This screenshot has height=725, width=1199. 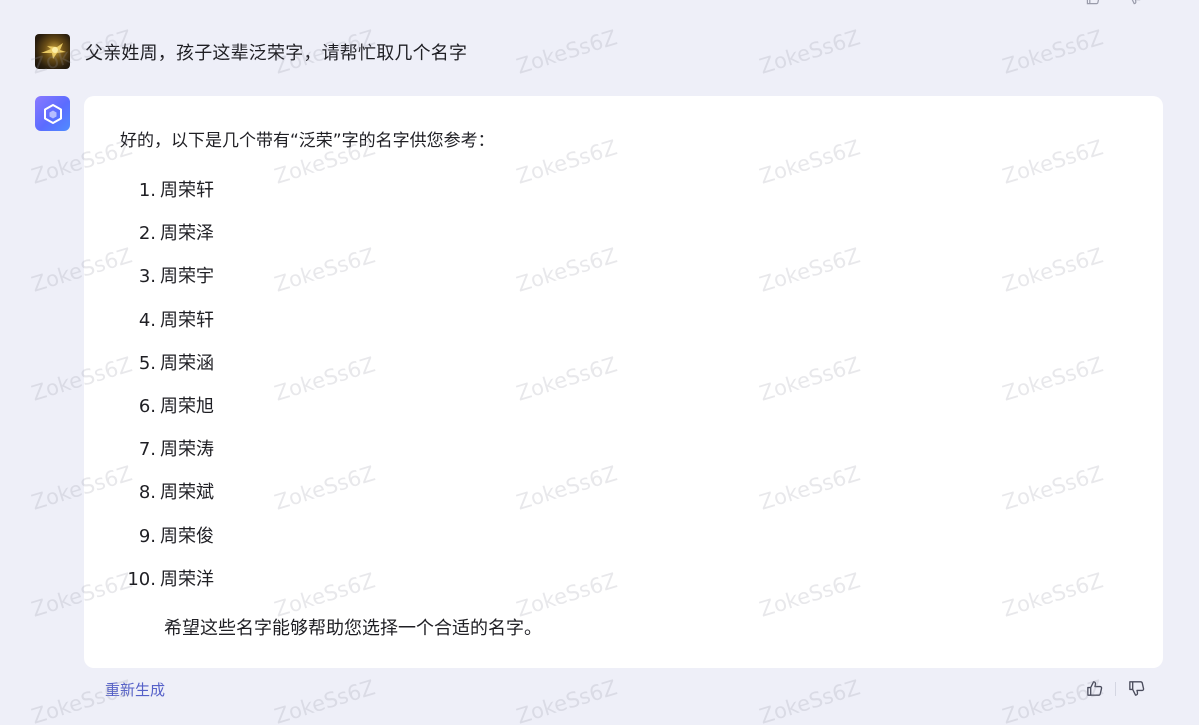 I want to click on dragon-emblem-icon, so click(x=53, y=51).